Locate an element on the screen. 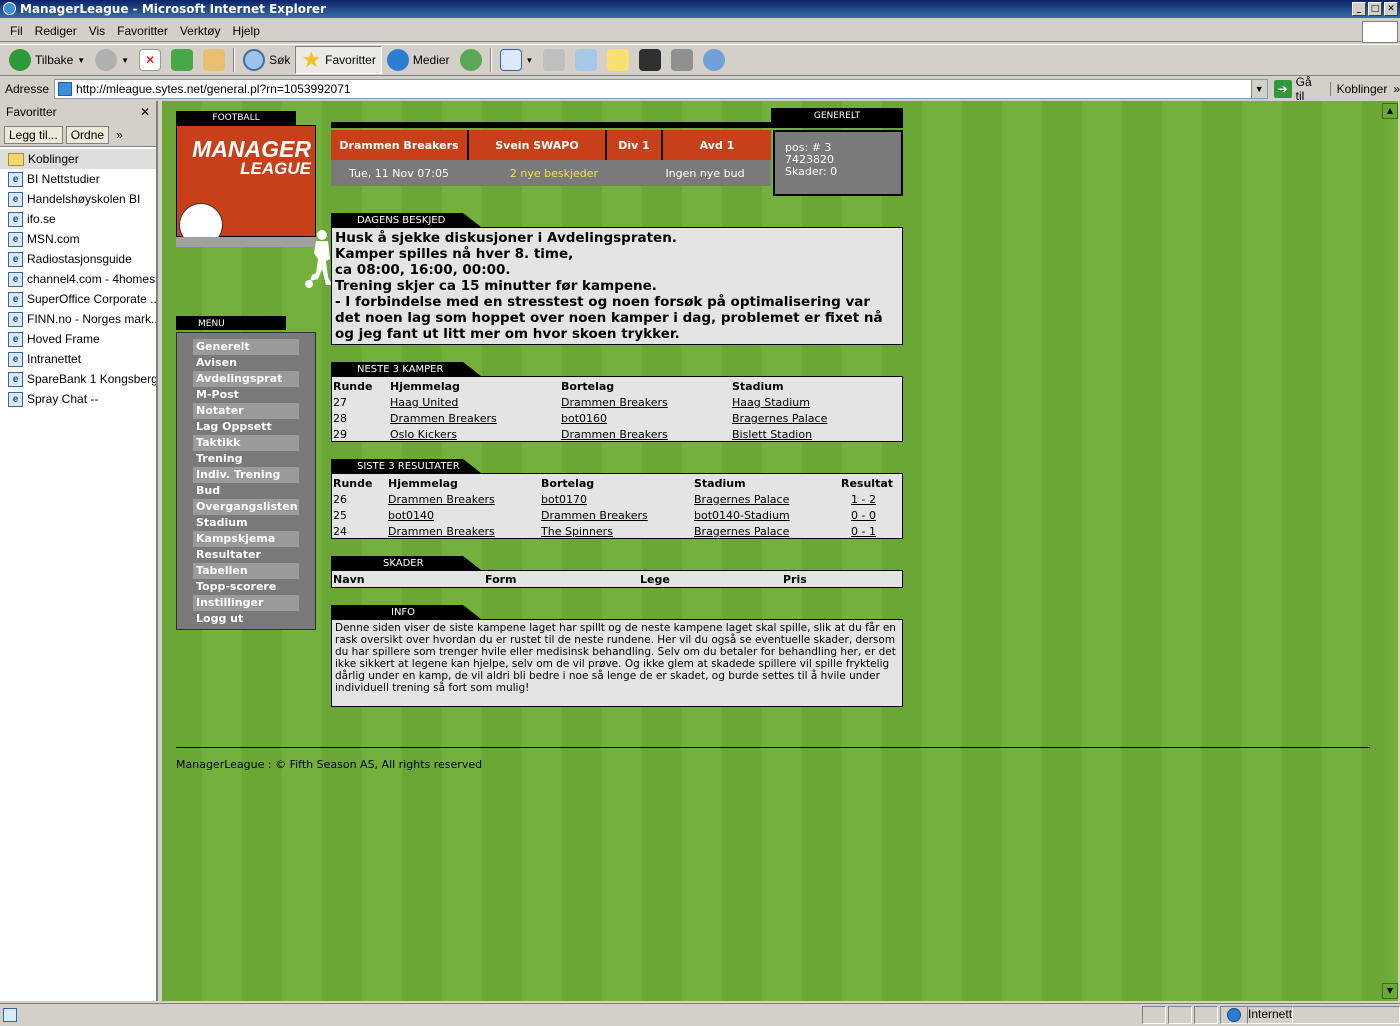 Image resolution: width=1400 pixels, height=1026 pixels. menu-tab: MENU is located at coordinates (231, 323).